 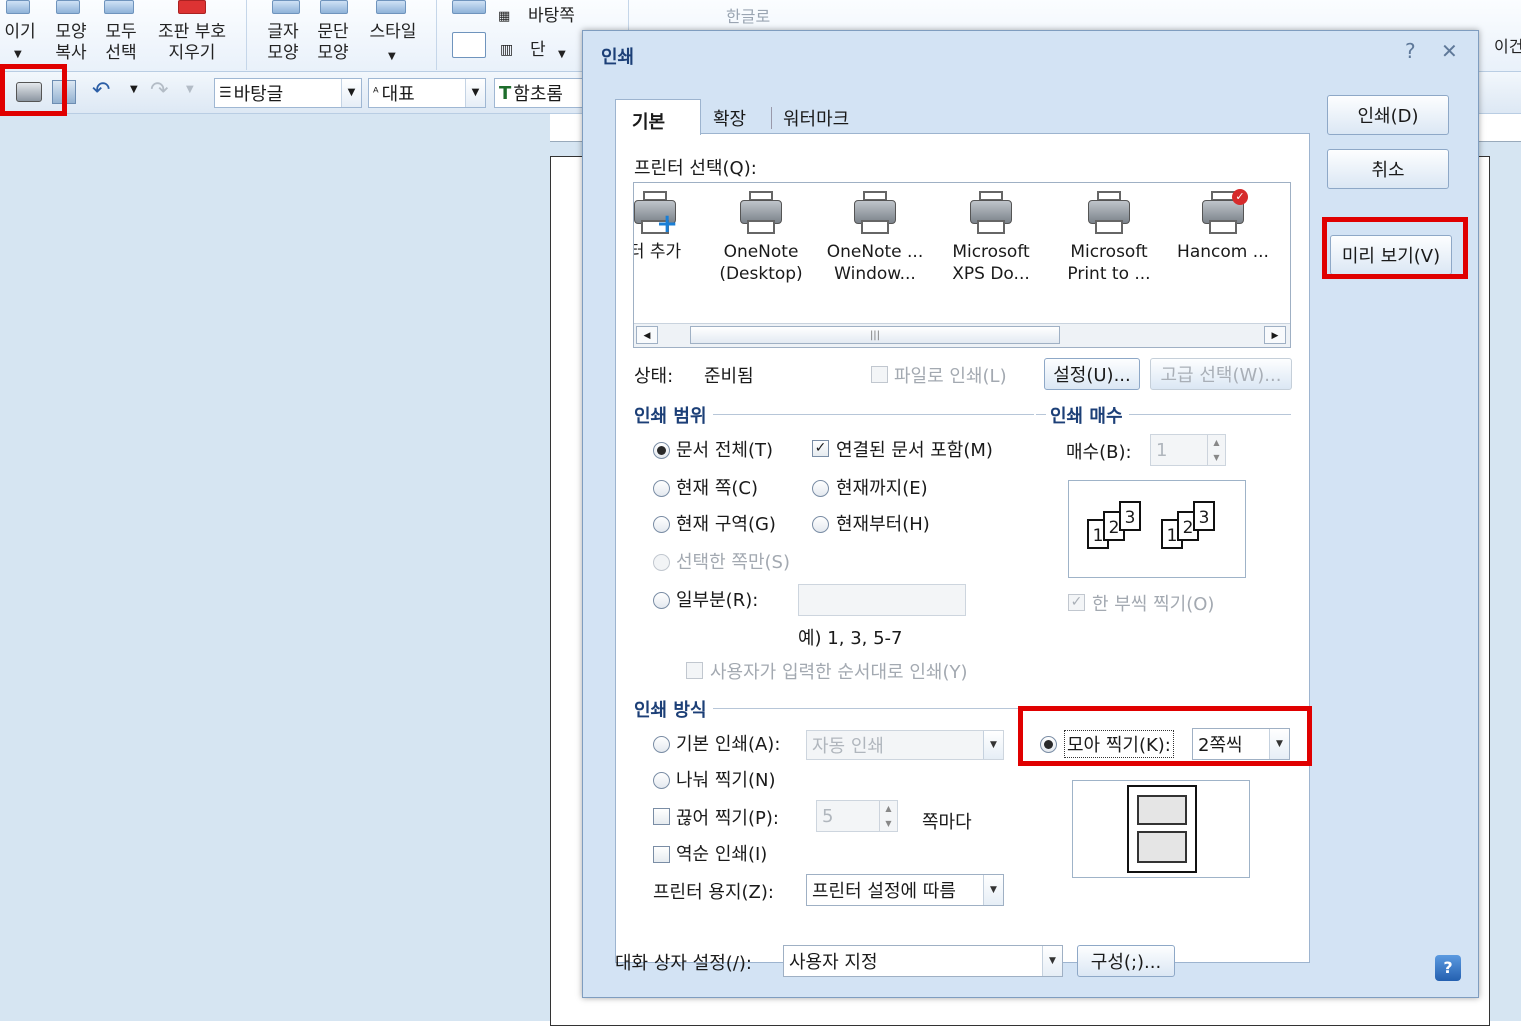 I want to click on redo-icon: ↷, so click(x=159, y=90).